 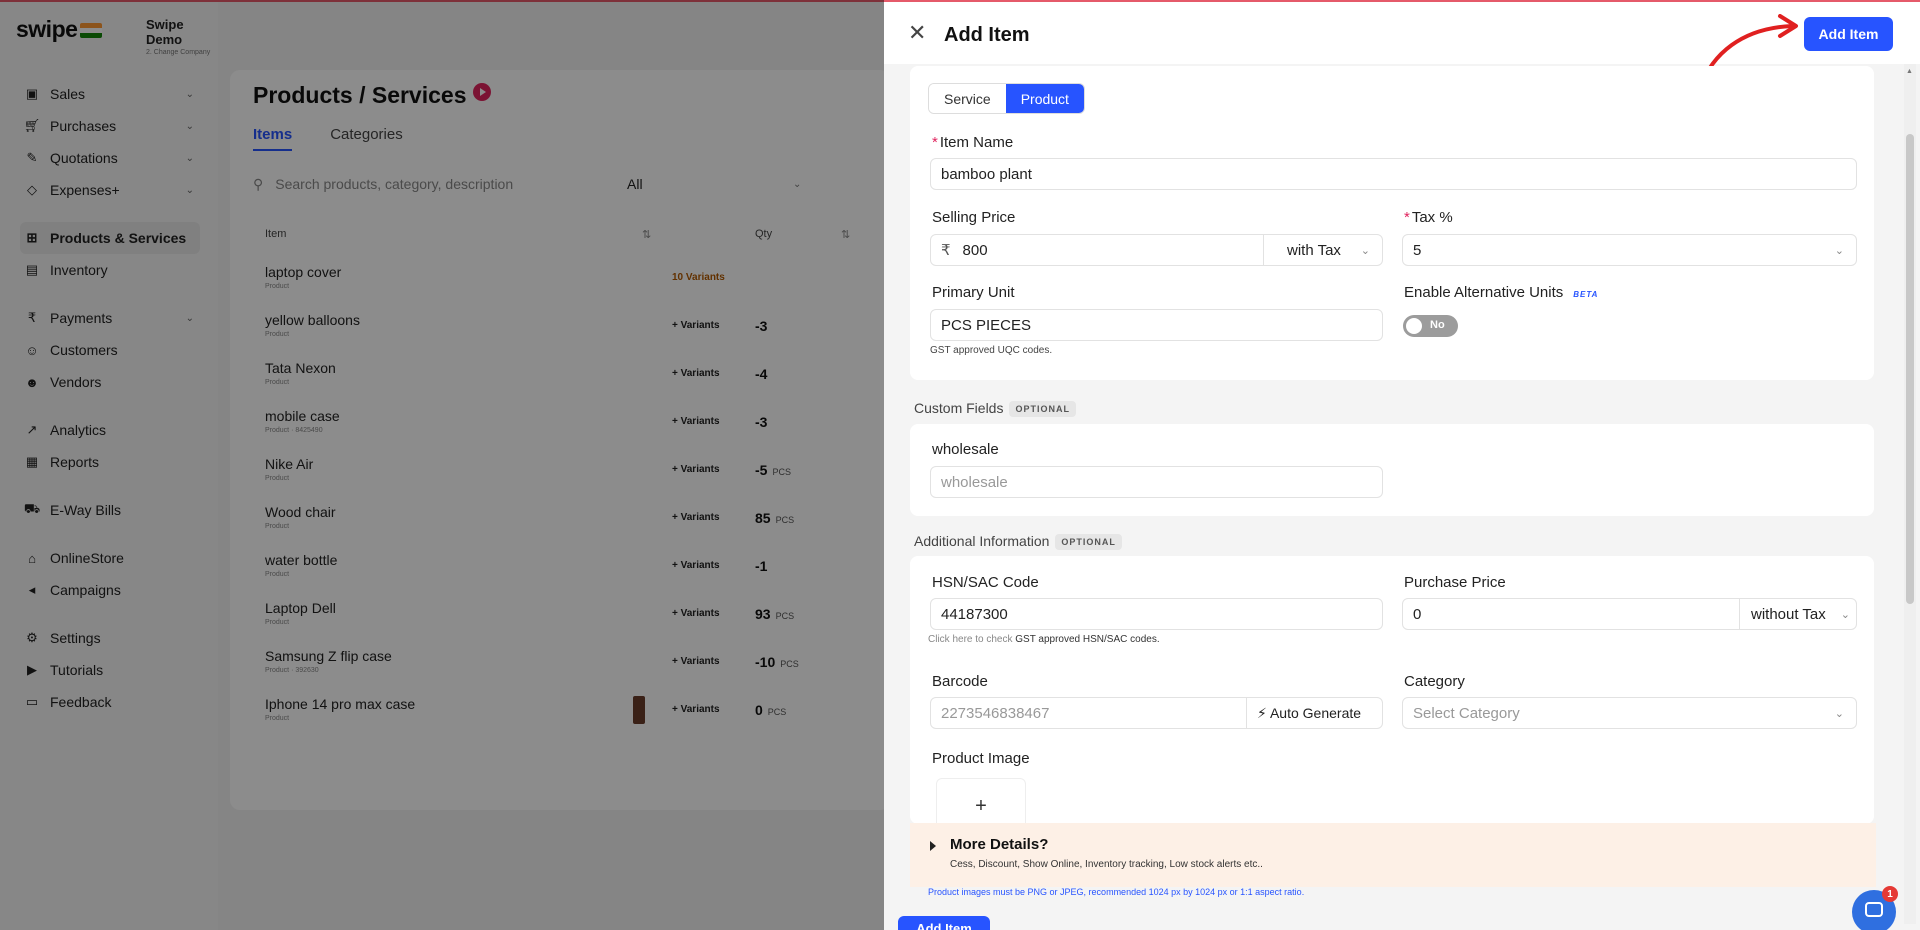 I want to click on alt-units-label-text: Enable Alternative Units, so click(x=1484, y=292).